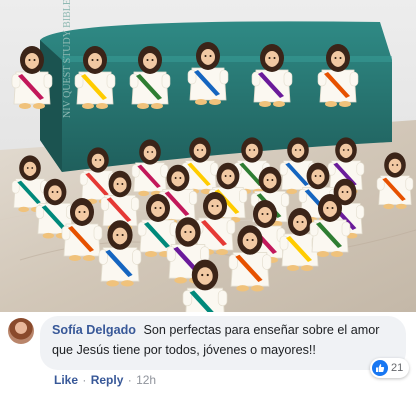 This screenshot has width=416, height=416. Describe the element at coordinates (94, 330) in the screenshot. I see `comment-author-link: Sofía Delgado` at that location.